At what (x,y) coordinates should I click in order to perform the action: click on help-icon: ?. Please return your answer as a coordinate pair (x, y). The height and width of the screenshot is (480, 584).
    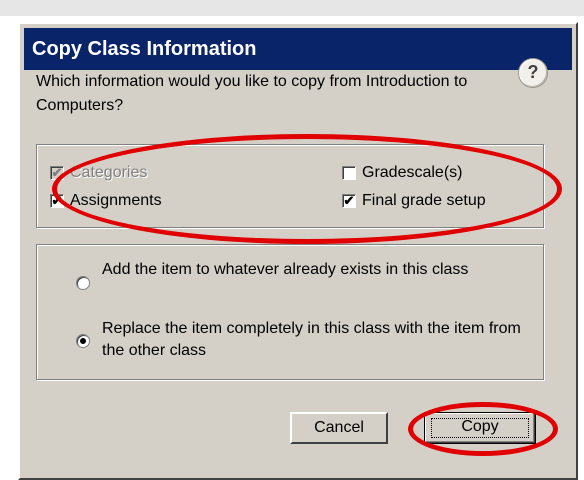
    Looking at the image, I should click on (533, 73).